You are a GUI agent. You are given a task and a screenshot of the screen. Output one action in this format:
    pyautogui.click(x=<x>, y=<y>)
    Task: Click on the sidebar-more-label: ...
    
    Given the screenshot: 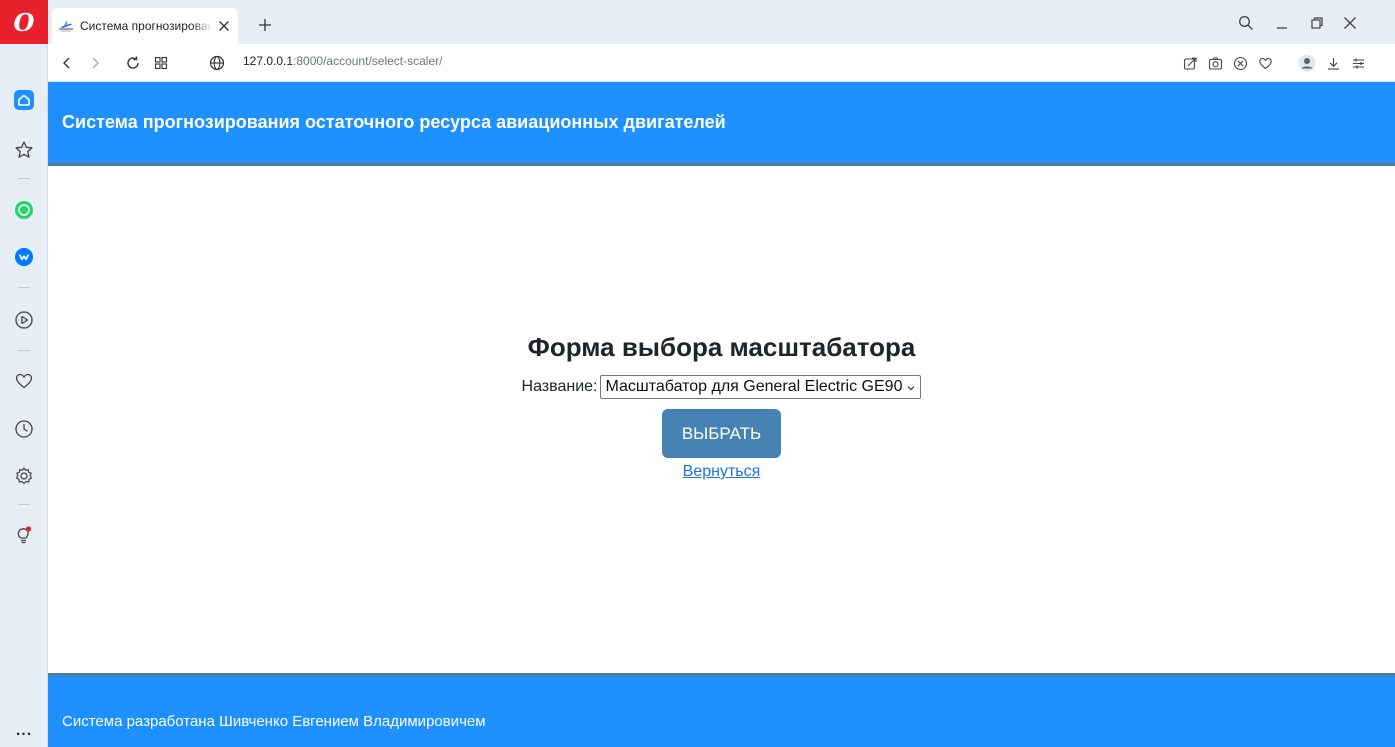 What is the action you would take?
    pyautogui.click(x=24, y=730)
    